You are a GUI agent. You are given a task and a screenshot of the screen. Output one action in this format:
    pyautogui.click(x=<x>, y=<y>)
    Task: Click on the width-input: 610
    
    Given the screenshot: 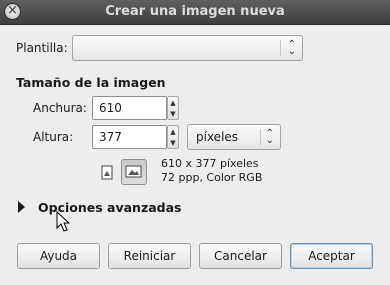 What is the action you would take?
    pyautogui.click(x=129, y=108)
    